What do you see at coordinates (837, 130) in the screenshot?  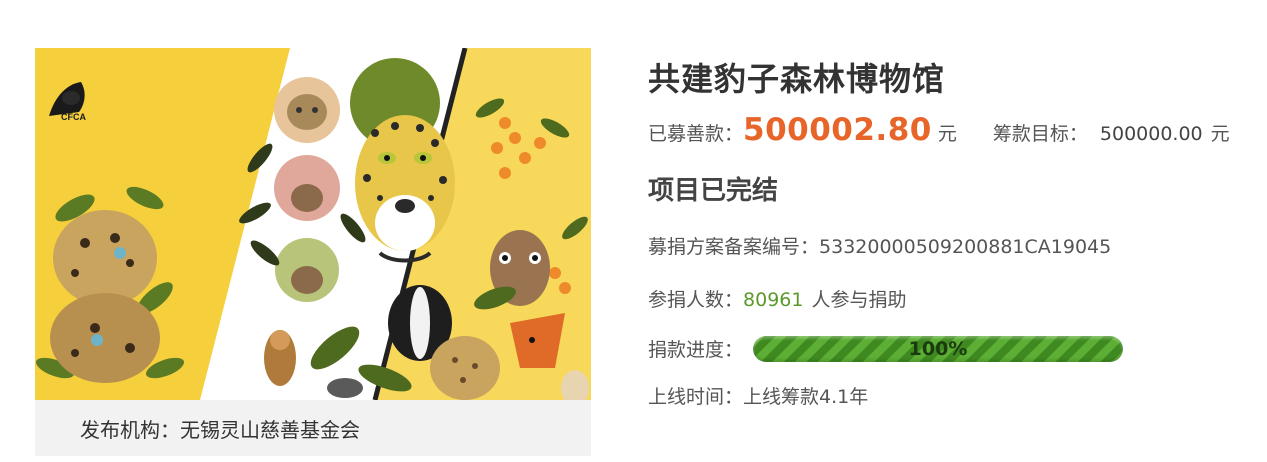 I see `raised-amount: 500002.80` at bounding box center [837, 130].